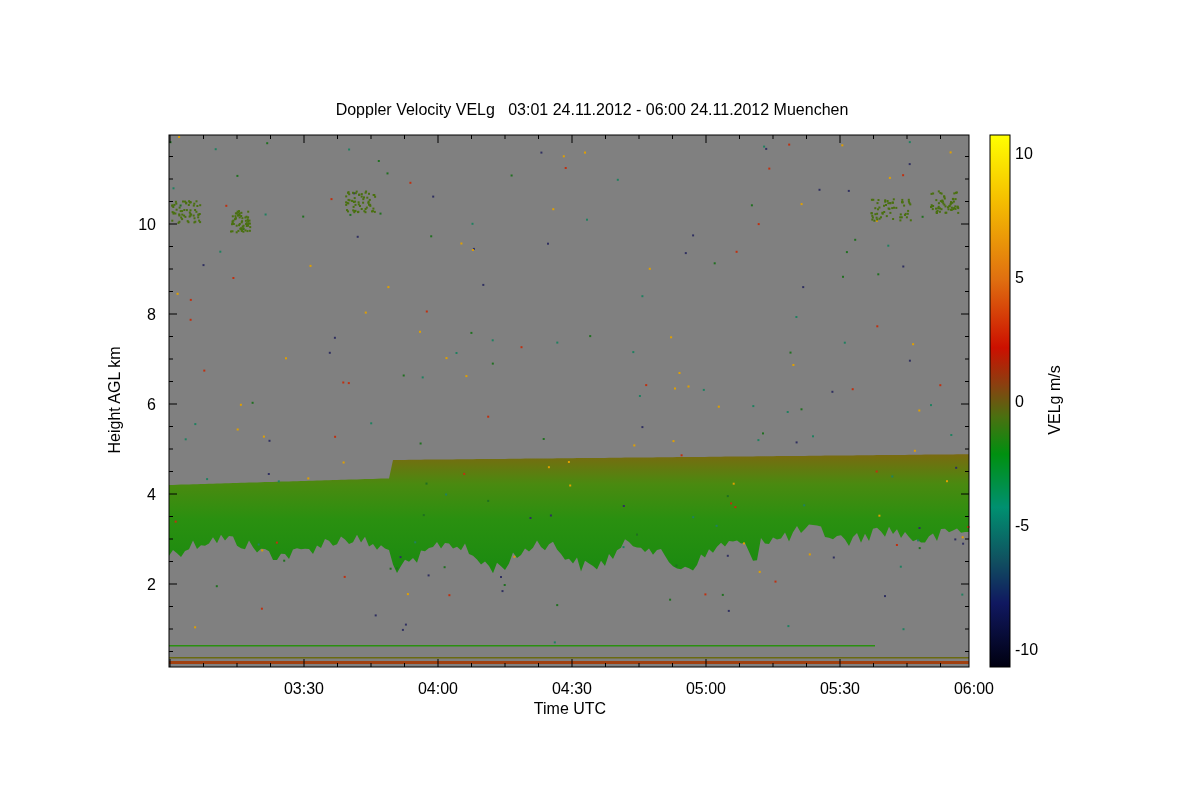  I want to click on chart-title: Doppler Velocity VELg 03:01 24.11.2012 - 06:00 24.11.2012 Muenchen, so click(592, 109).